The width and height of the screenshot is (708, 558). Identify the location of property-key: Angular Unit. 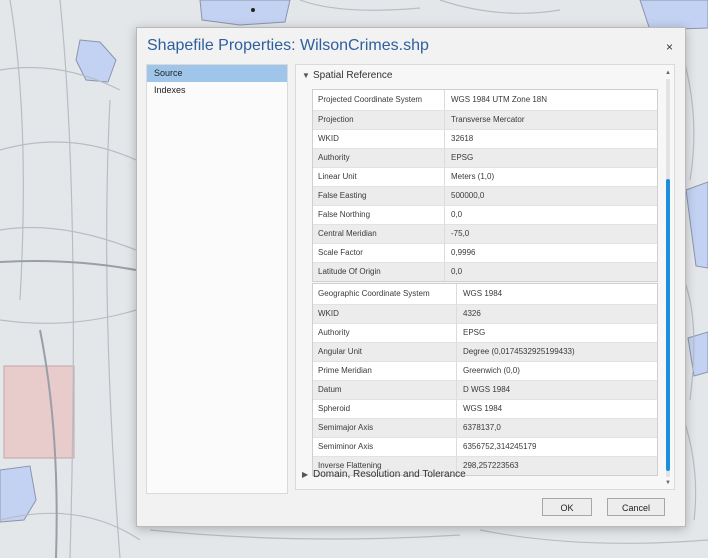
(385, 352).